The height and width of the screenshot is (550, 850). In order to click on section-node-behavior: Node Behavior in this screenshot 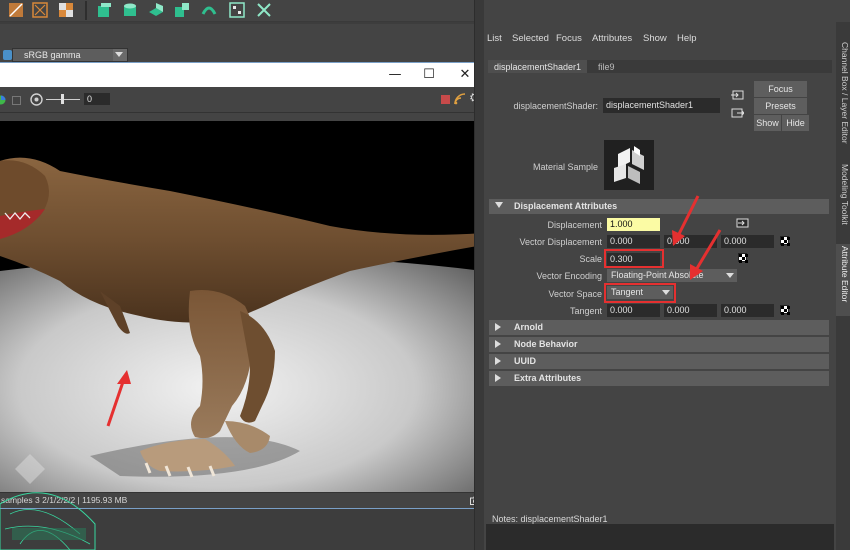, I will do `click(659, 344)`.